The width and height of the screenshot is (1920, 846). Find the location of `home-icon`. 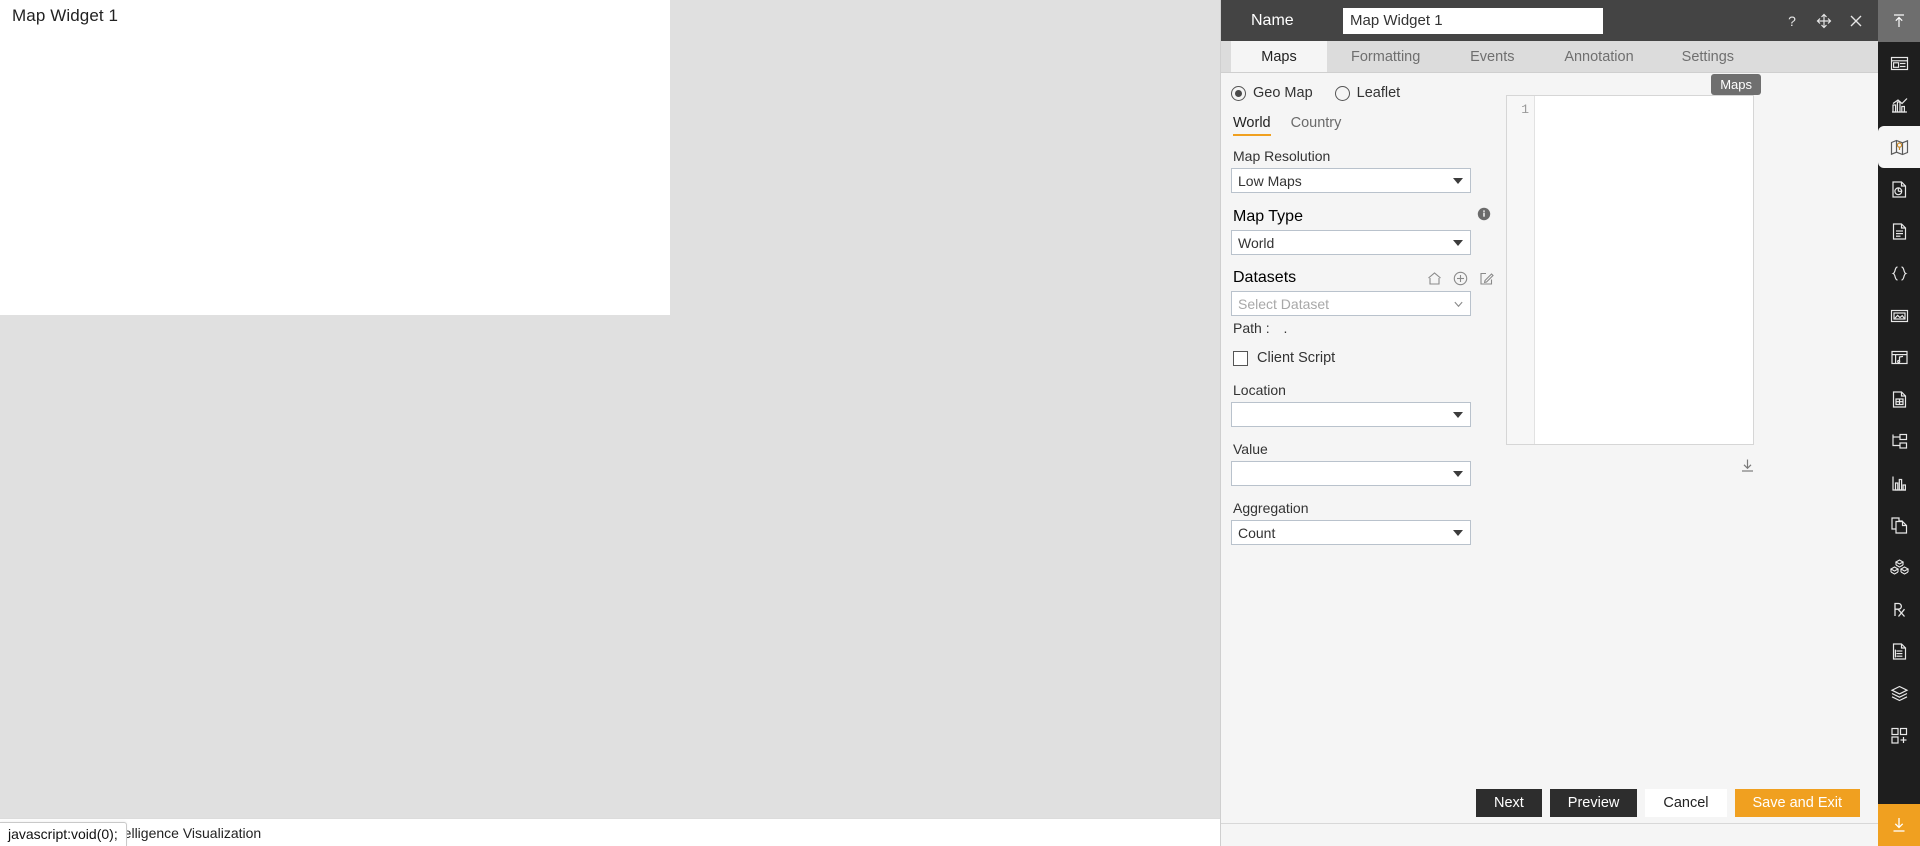

home-icon is located at coordinates (1434, 278).